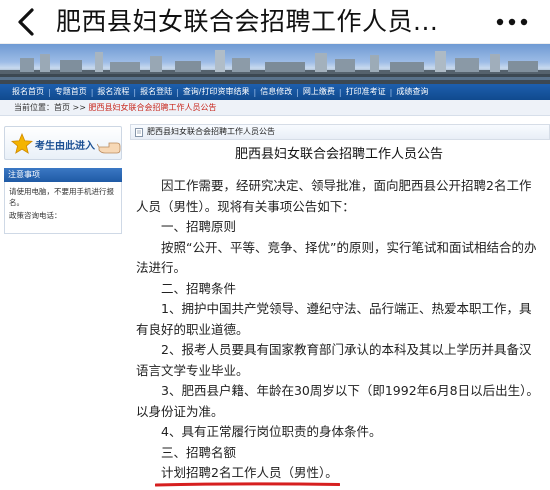 The width and height of the screenshot is (550, 490). I want to click on breadcrumb-prefix: 当前位置：, so click(34, 107).